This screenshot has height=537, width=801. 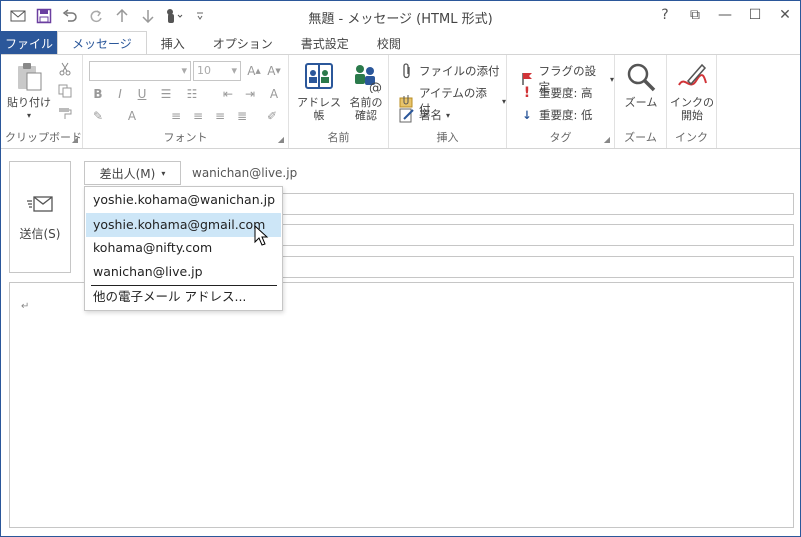 What do you see at coordinates (29, 43) in the screenshot?
I see `tab-file: ファイル` at bounding box center [29, 43].